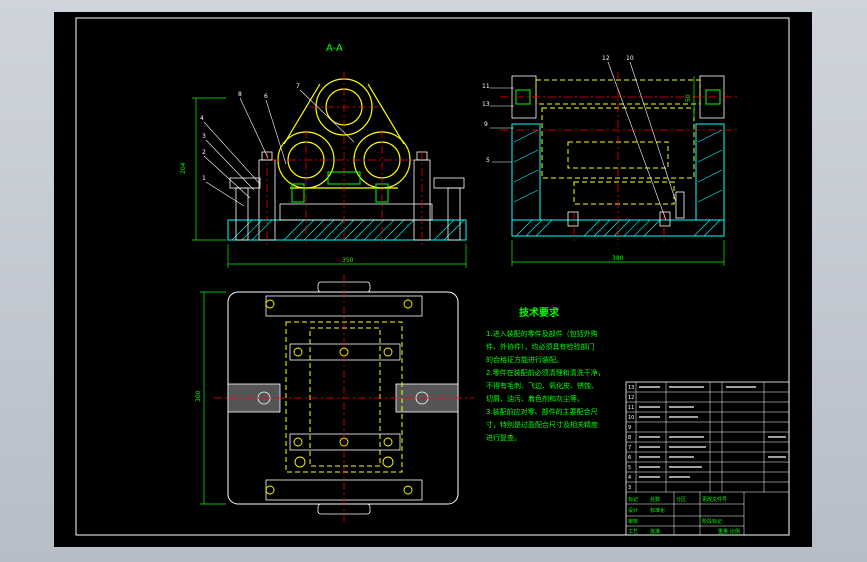 The image size is (867, 562). I want to click on tb-stage: 阶段标记, so click(712, 521).